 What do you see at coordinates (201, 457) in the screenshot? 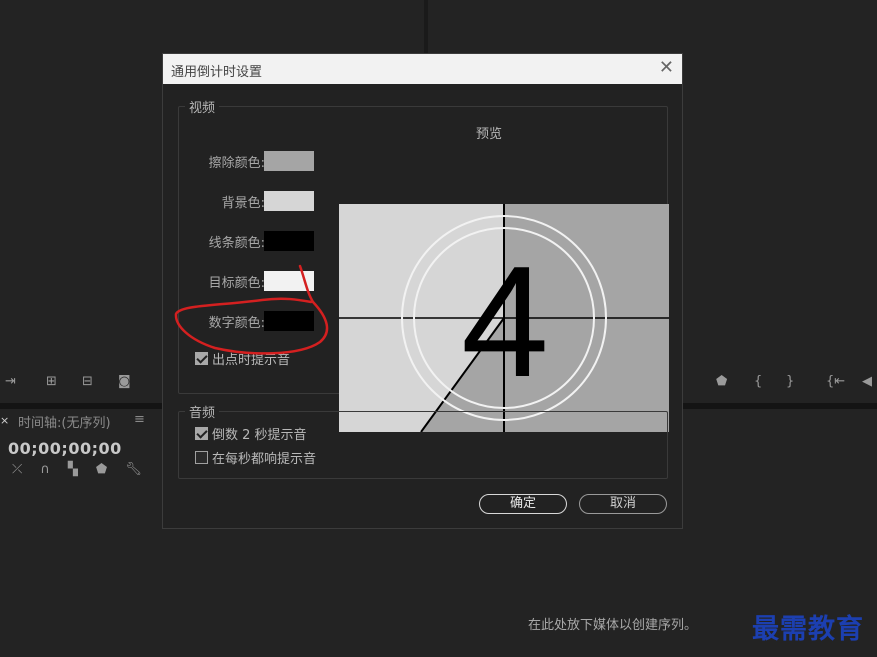
I see `beep-every-second-checkbox` at bounding box center [201, 457].